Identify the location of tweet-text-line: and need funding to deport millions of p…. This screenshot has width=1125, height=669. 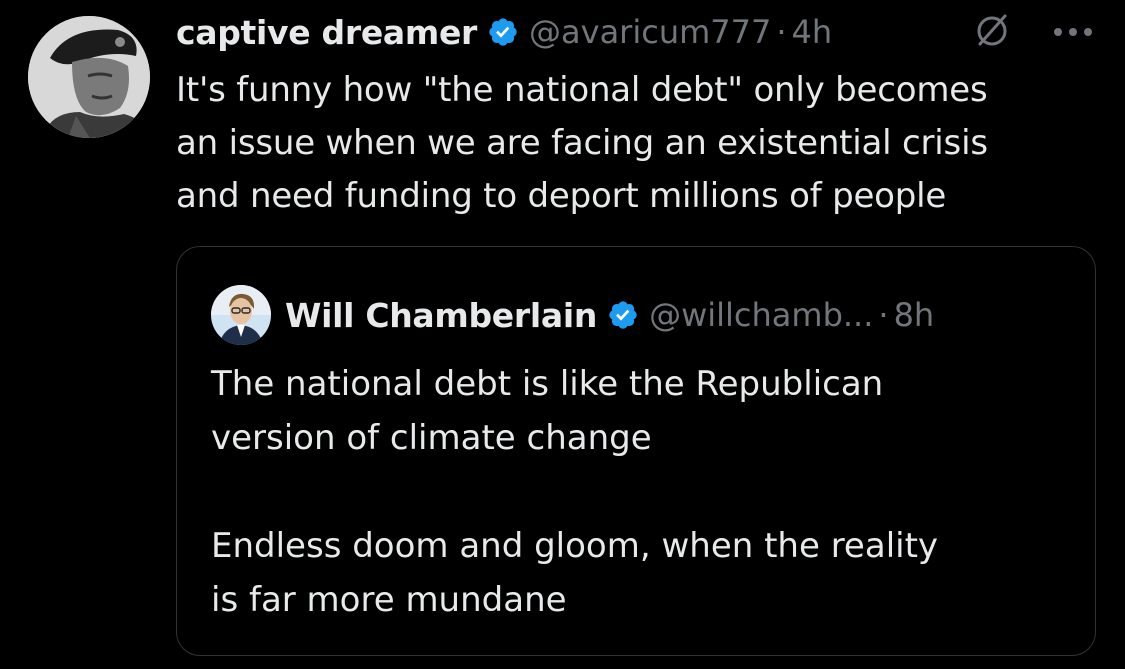
(561, 196).